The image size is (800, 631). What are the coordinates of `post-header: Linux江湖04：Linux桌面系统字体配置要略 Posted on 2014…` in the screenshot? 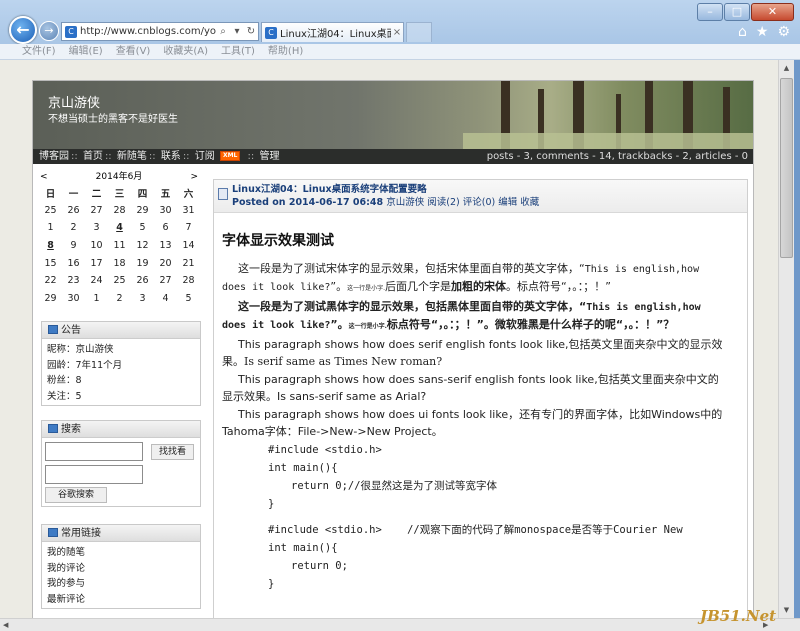 It's located at (480, 196).